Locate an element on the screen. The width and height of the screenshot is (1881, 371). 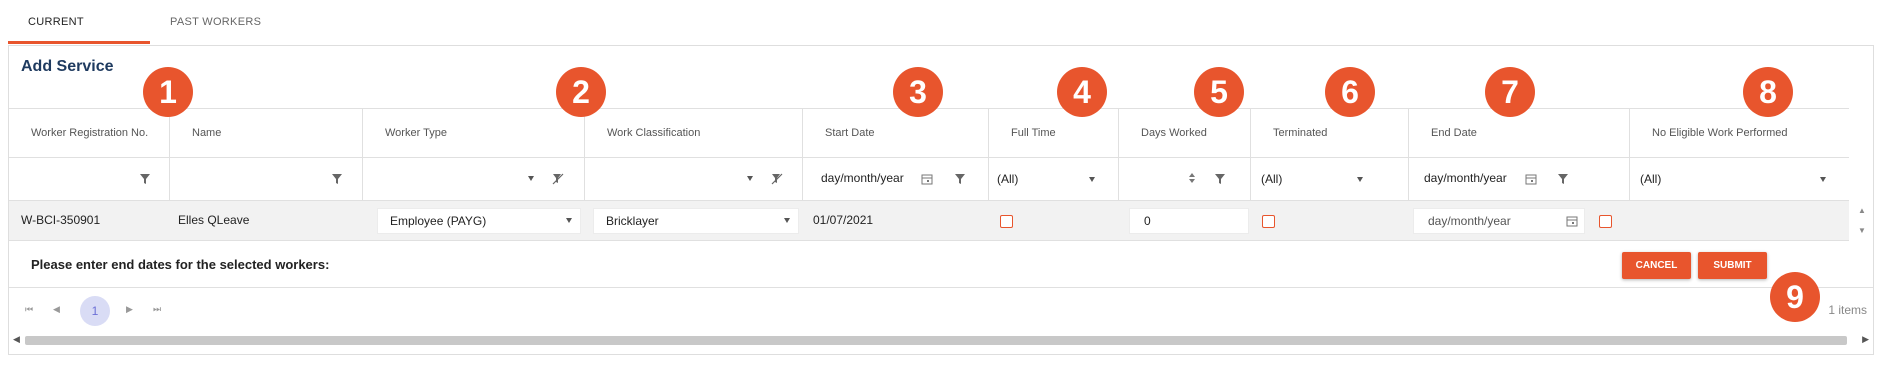
cell-work-classification: Bricklayer is located at coordinates (694, 220).